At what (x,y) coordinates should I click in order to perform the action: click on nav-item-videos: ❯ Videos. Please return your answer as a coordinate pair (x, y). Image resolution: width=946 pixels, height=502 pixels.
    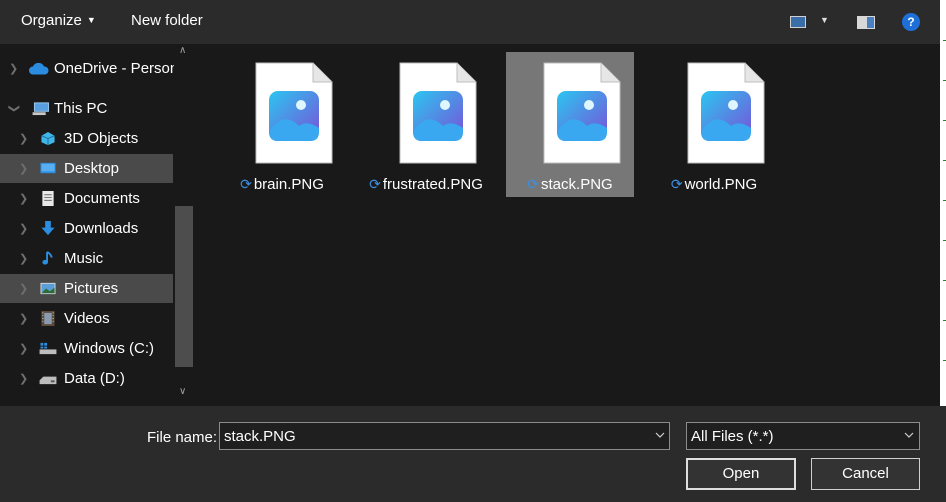
    Looking at the image, I should click on (86, 318).